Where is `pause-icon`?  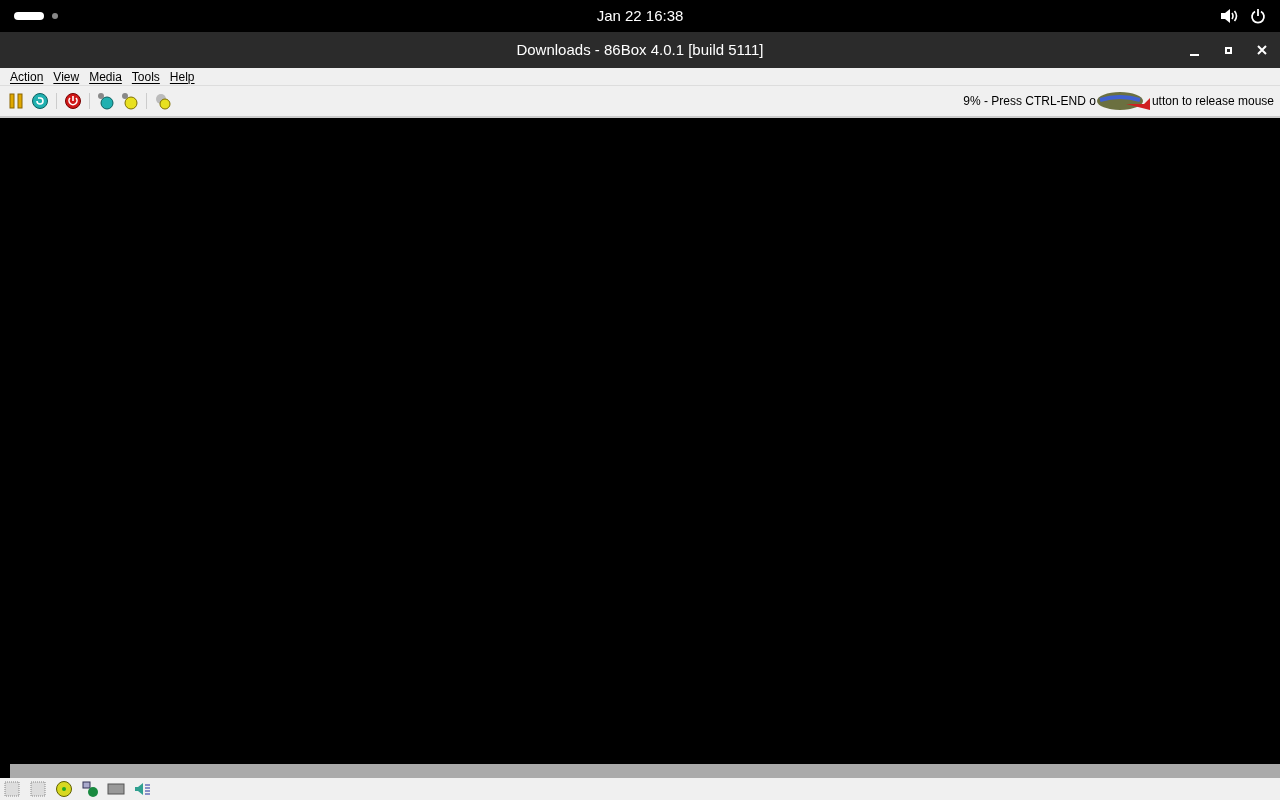
pause-icon is located at coordinates (16, 101).